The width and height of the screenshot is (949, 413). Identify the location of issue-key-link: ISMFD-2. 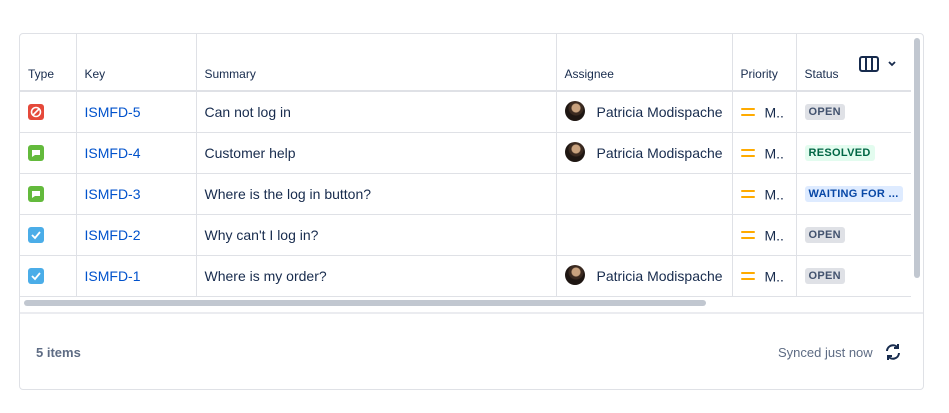
(113, 235).